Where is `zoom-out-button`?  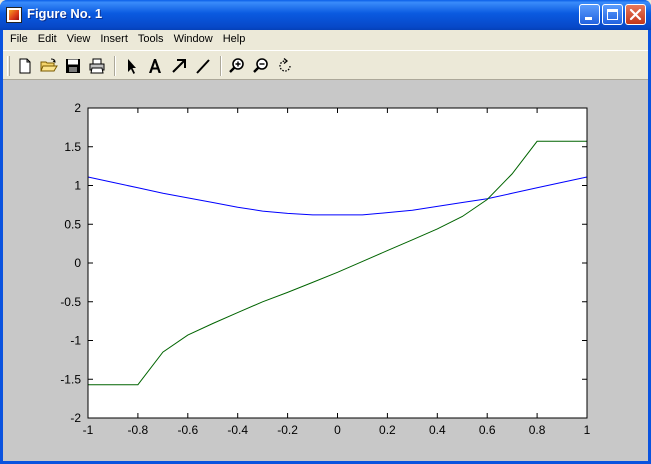 zoom-out-button is located at coordinates (261, 66).